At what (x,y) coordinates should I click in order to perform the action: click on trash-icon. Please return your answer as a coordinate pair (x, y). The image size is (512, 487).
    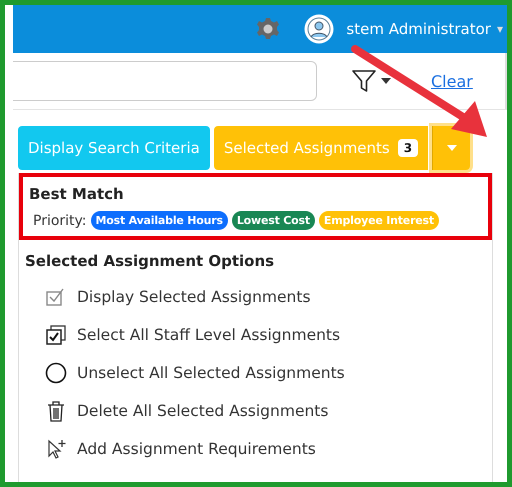
    Looking at the image, I should click on (56, 411).